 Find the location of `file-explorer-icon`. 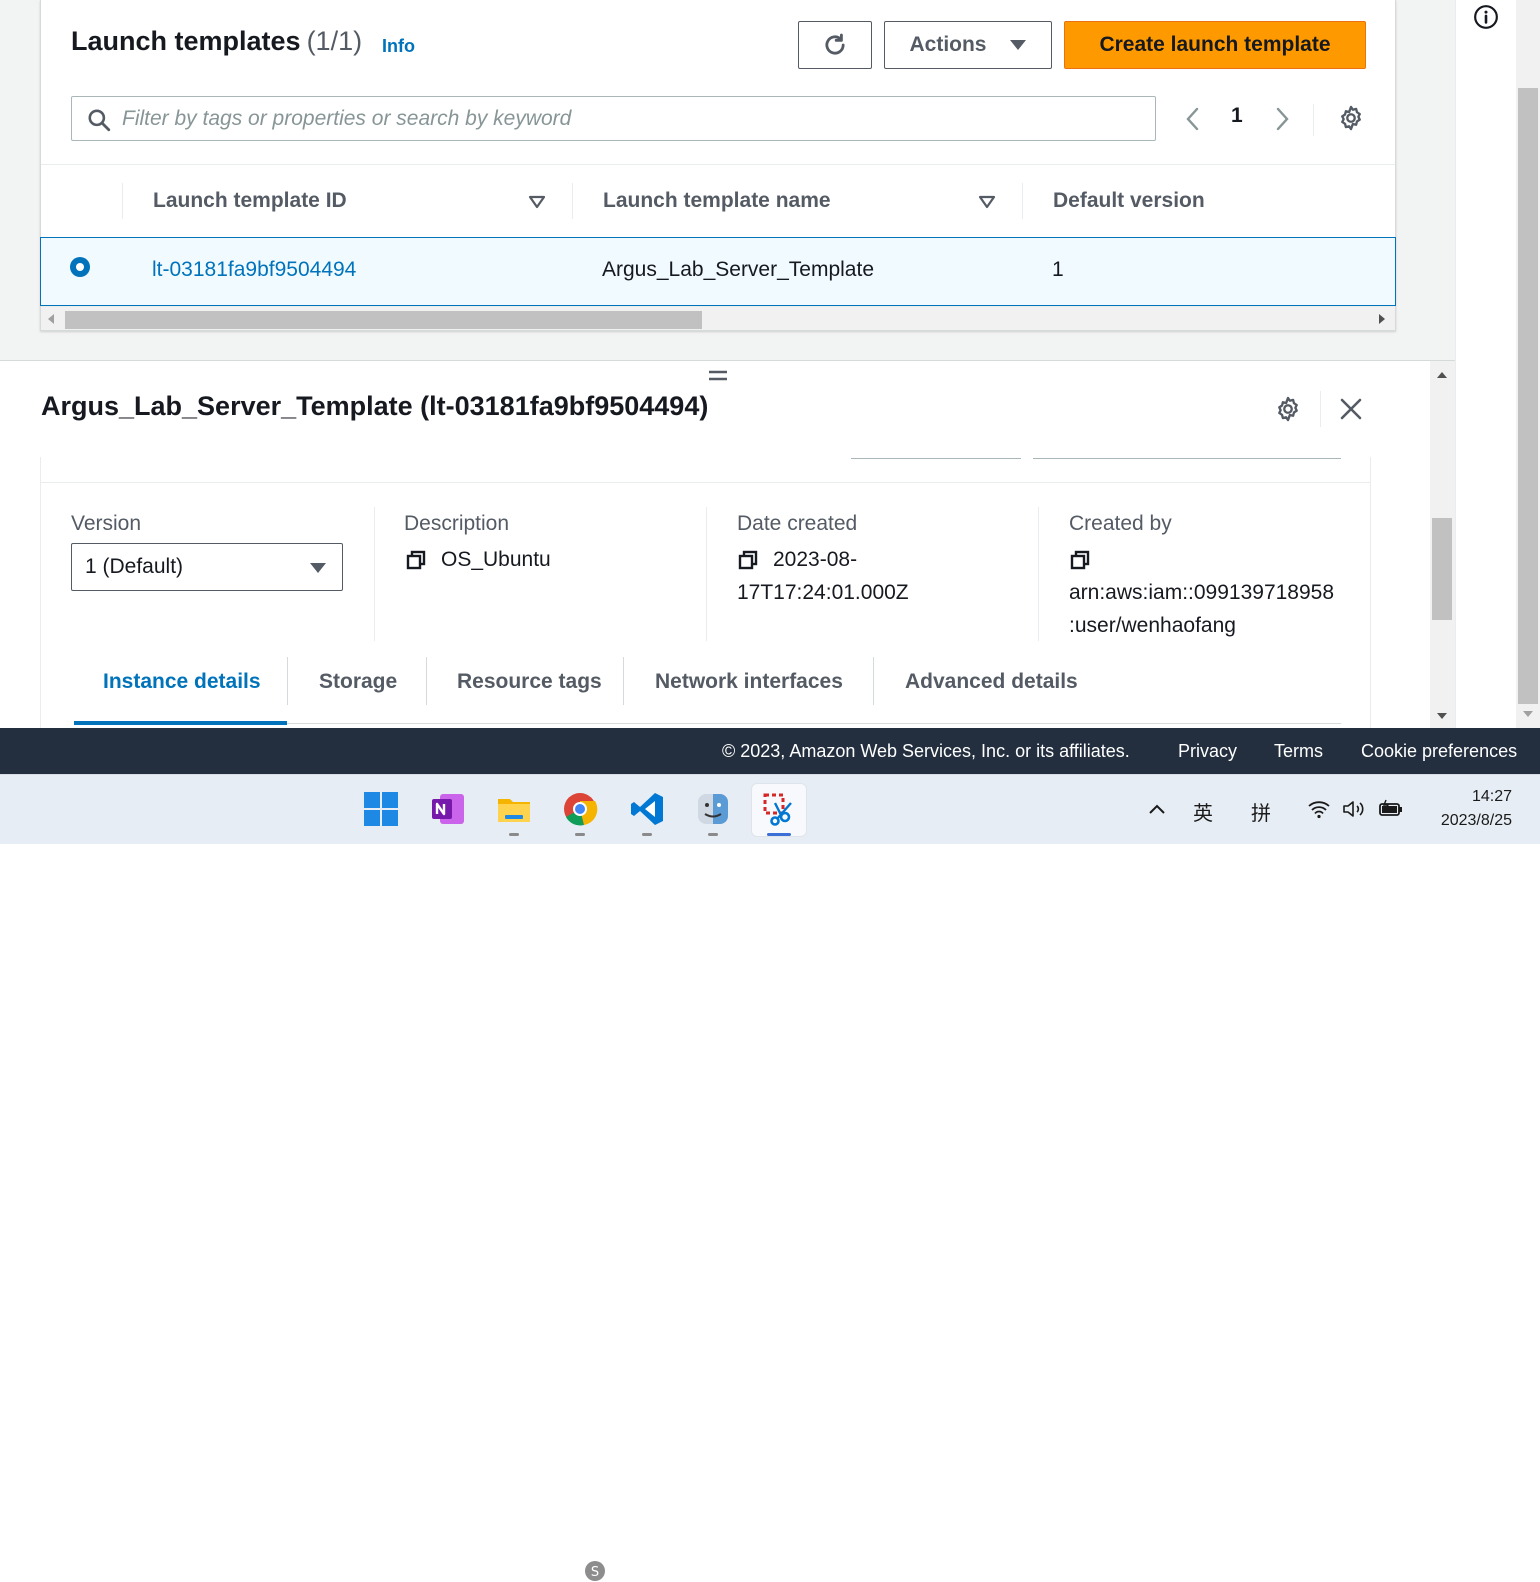

file-explorer-icon is located at coordinates (514, 809).